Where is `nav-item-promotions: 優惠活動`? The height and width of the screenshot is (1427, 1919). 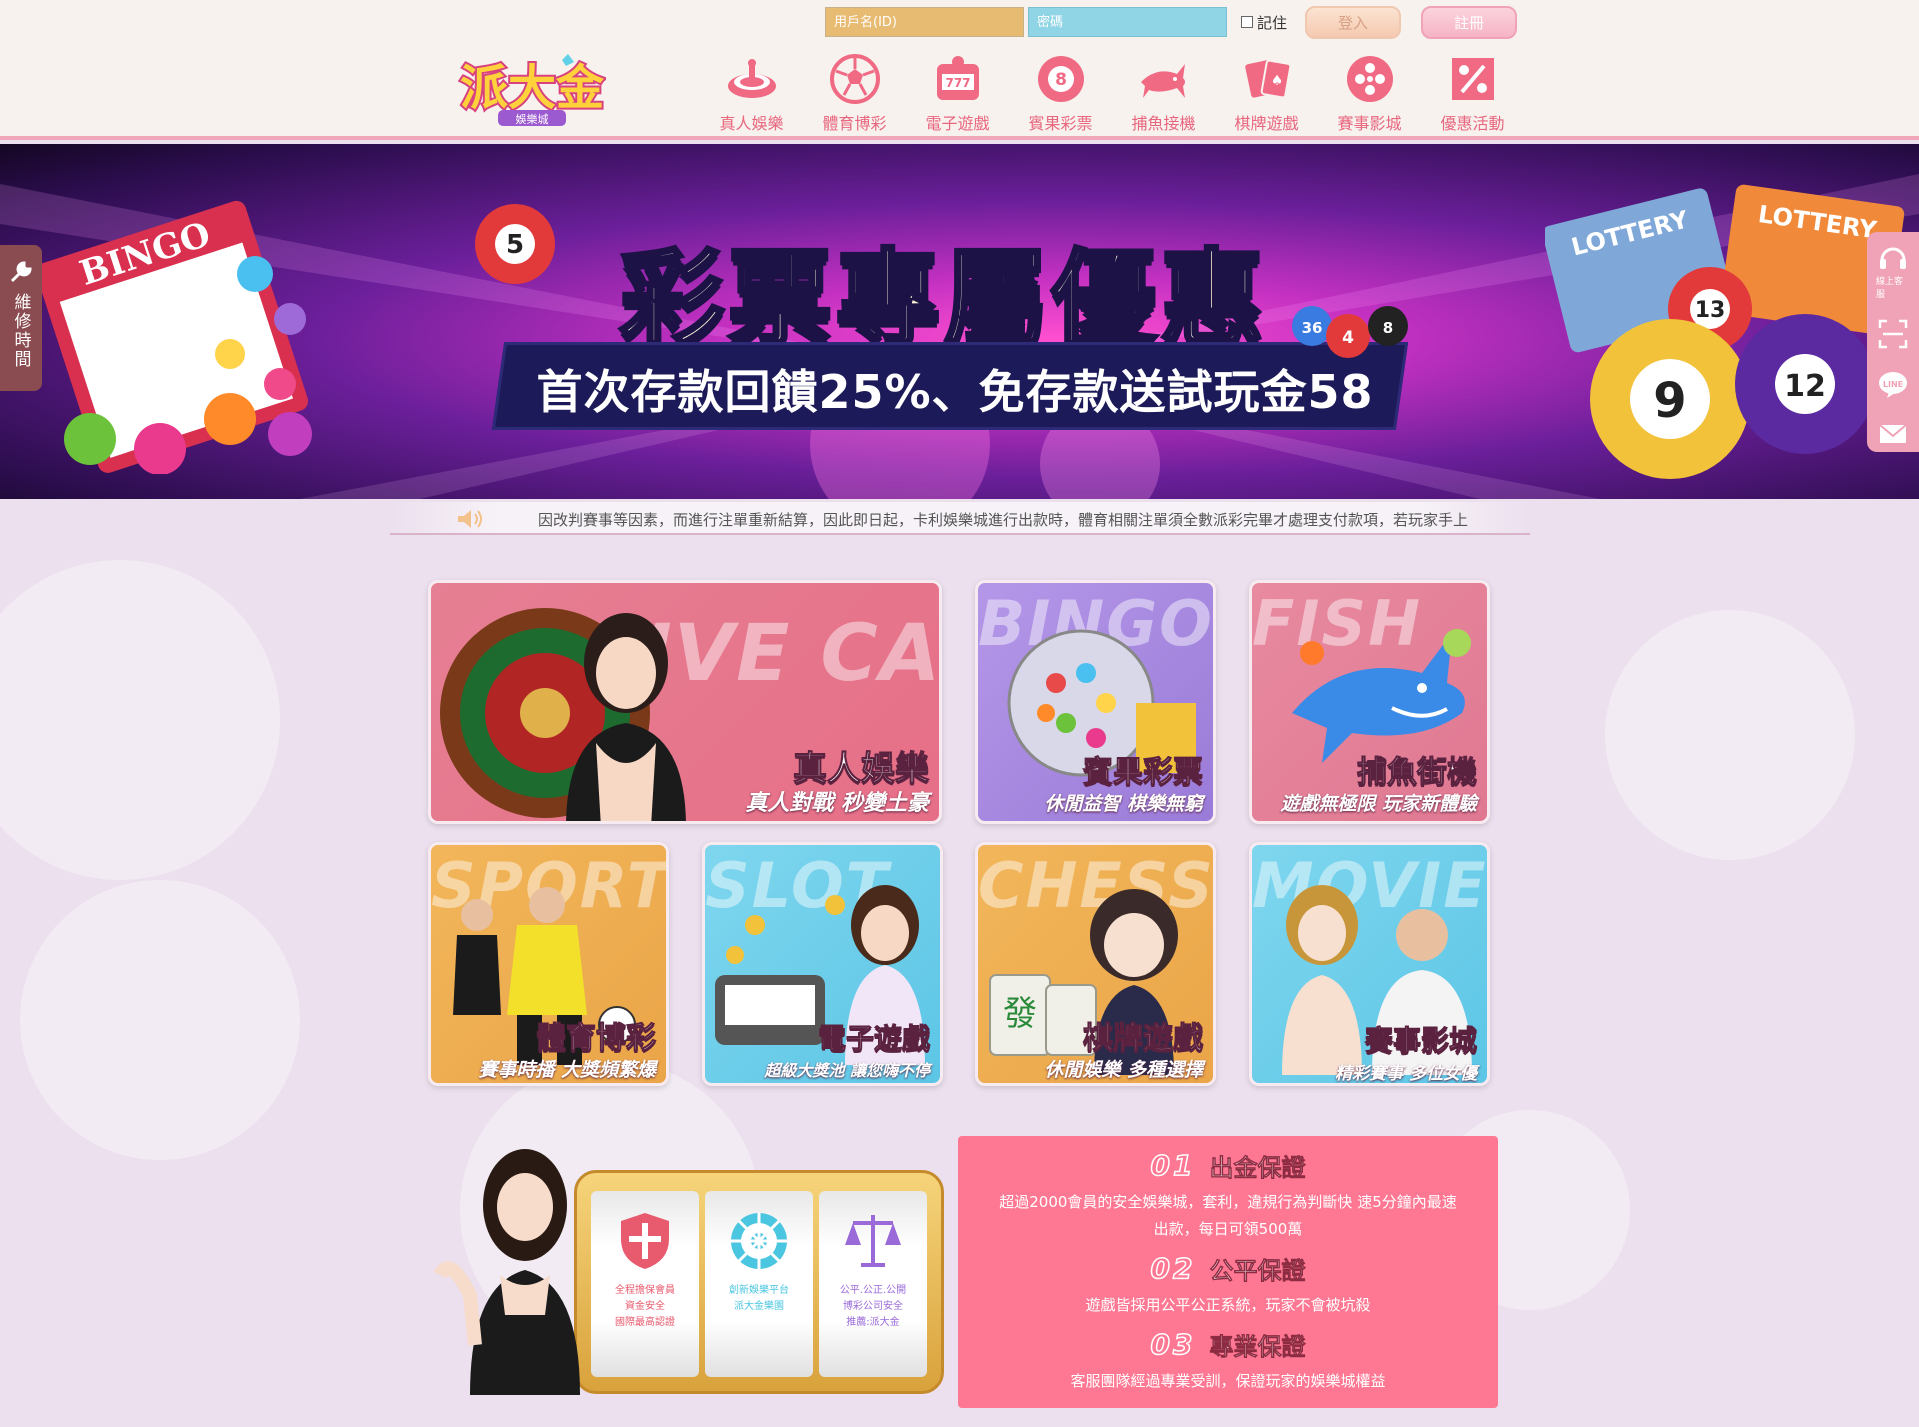 nav-item-promotions: 優惠活動 is located at coordinates (1472, 93).